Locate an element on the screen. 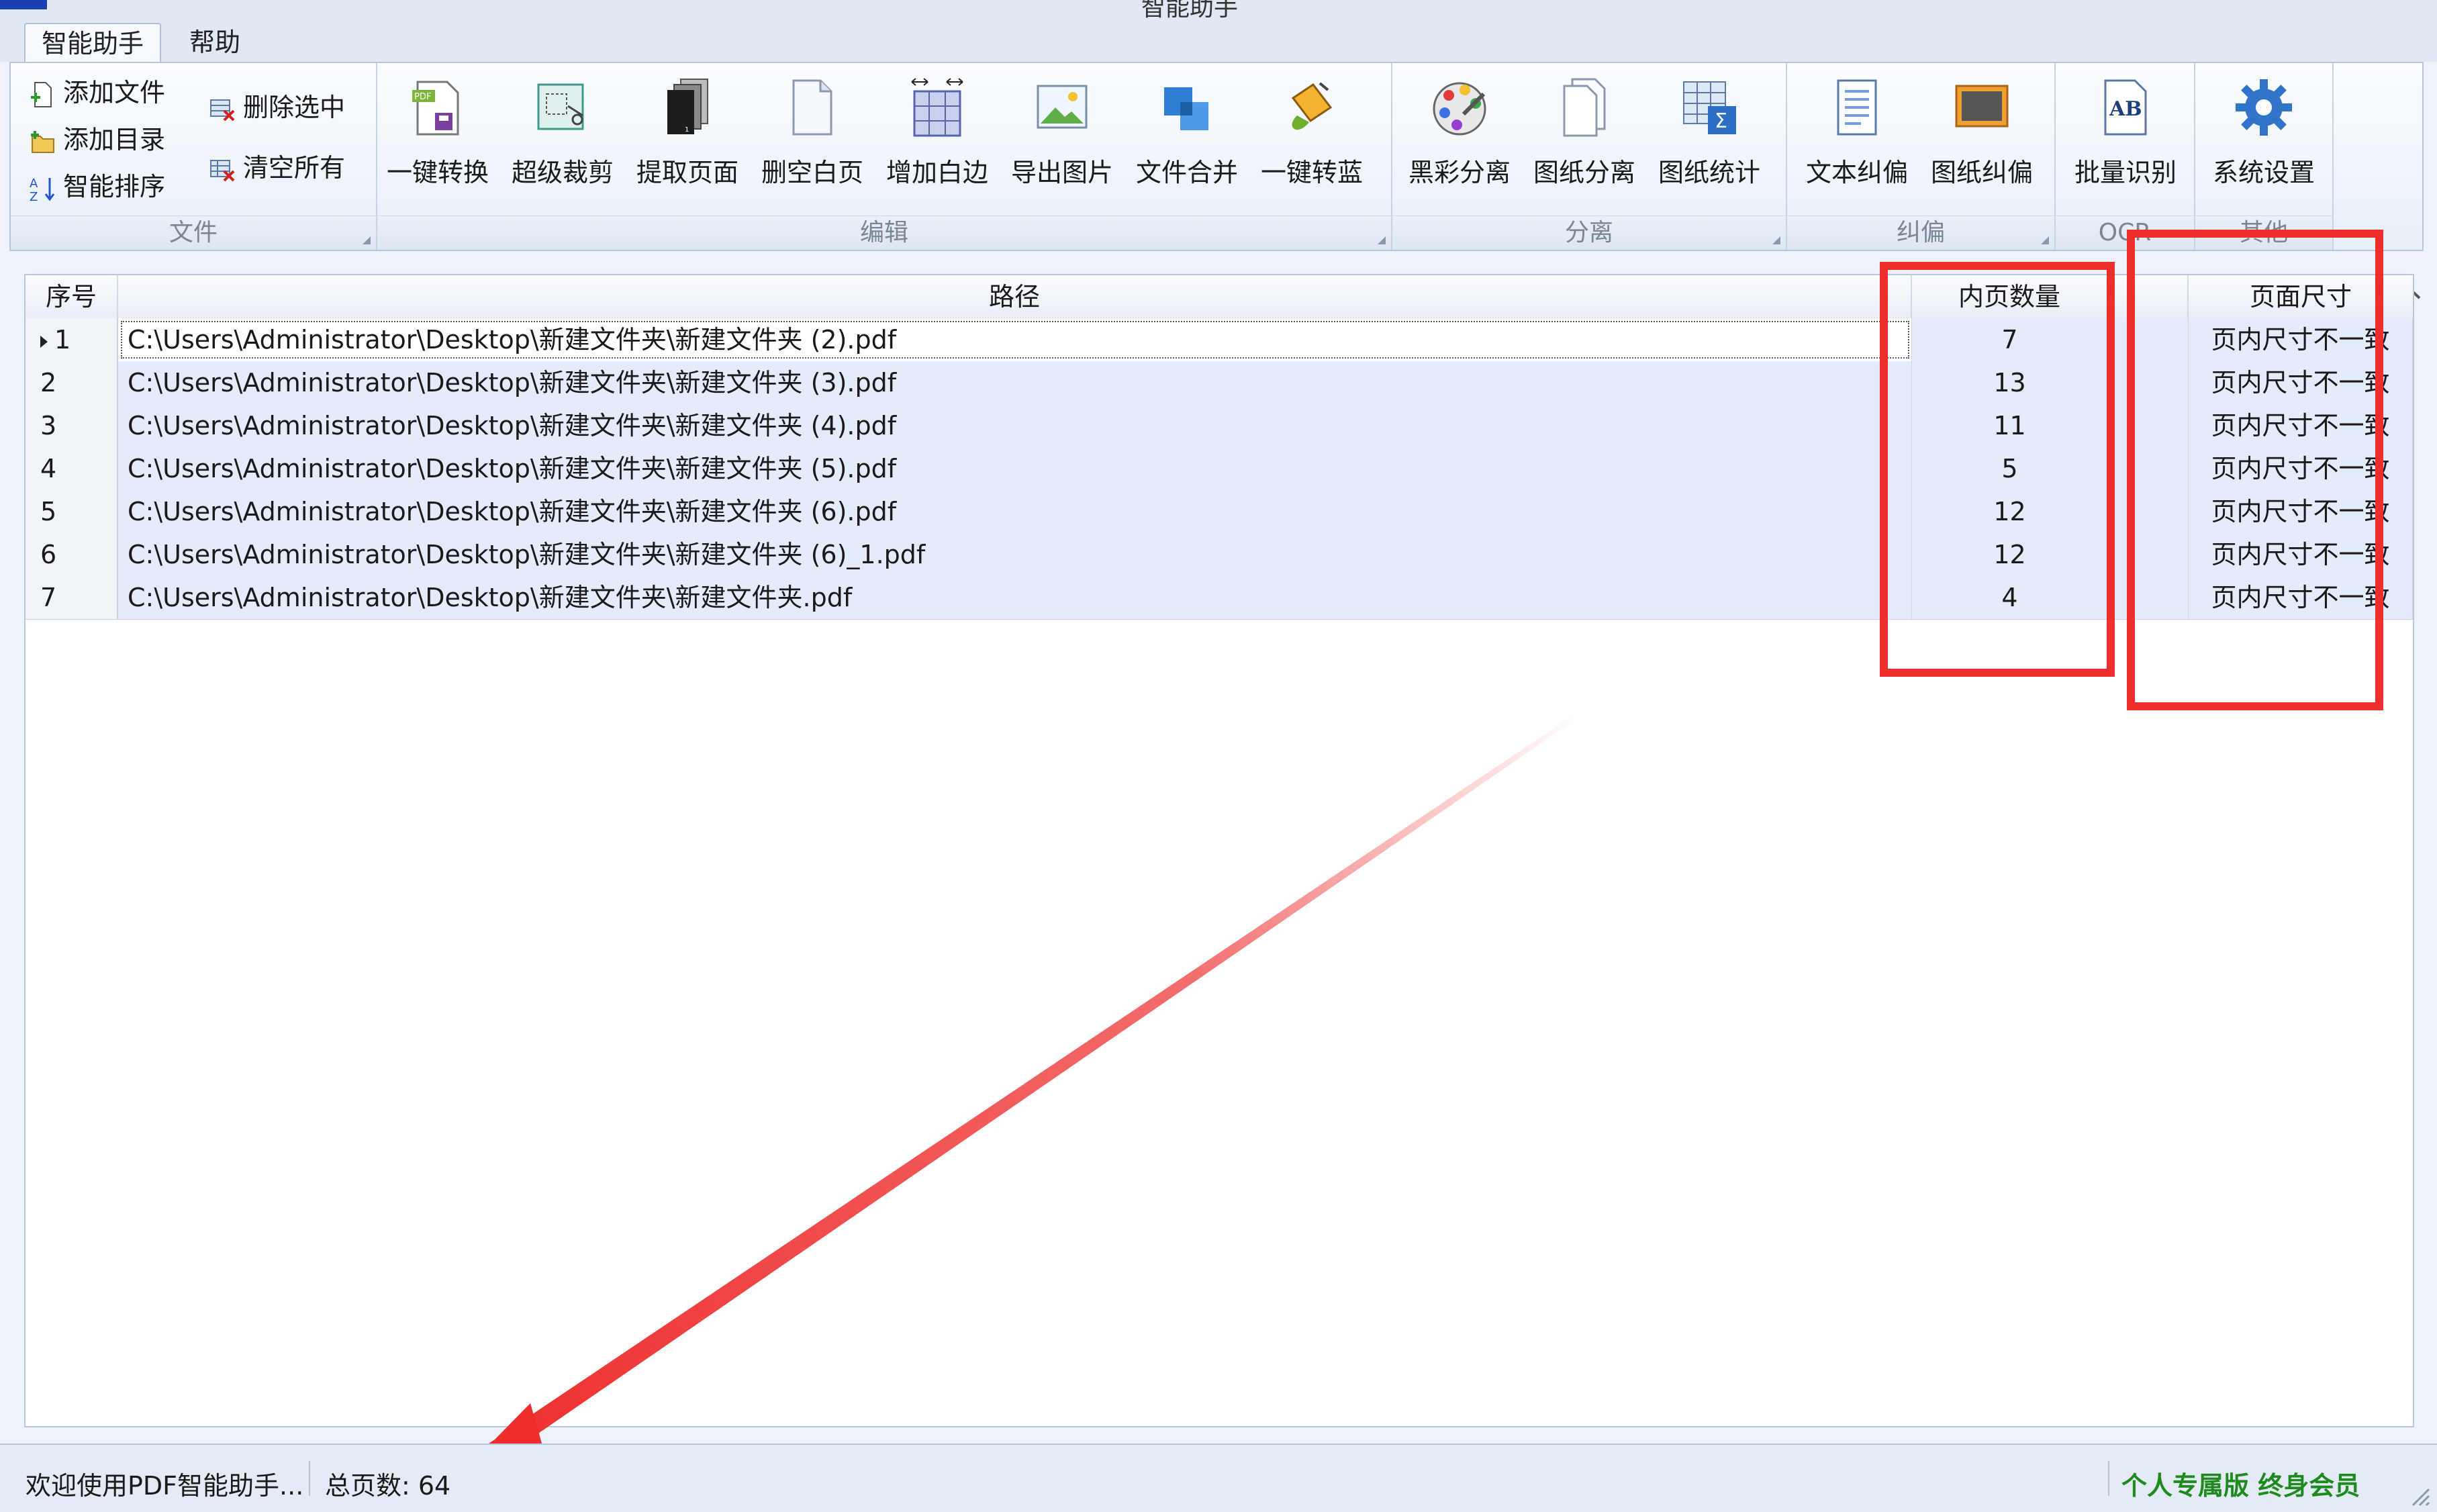  one-click-blue-label: 一键转蓝 is located at coordinates (1311, 172).